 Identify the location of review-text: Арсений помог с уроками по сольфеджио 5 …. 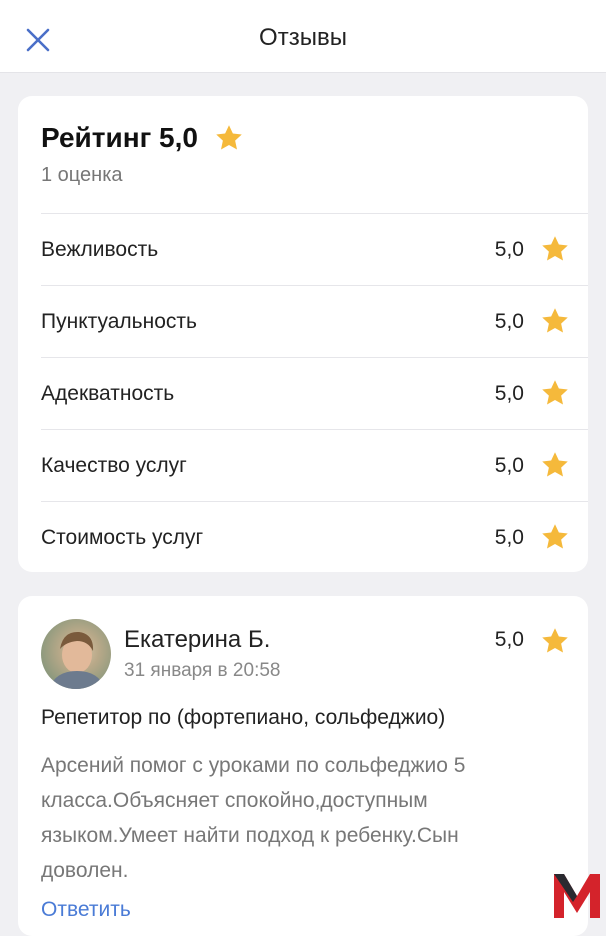
(253, 818).